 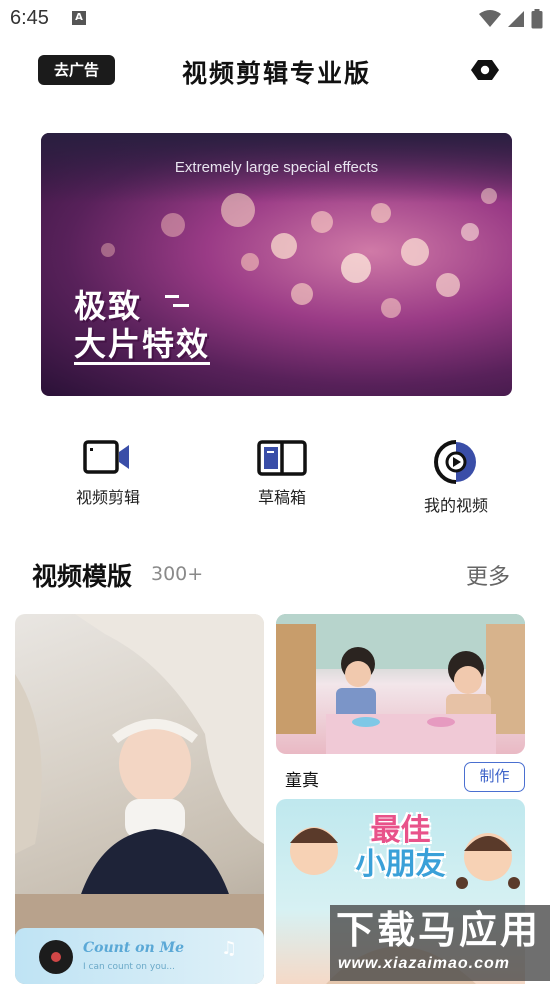 I want to click on wifi-icon, so click(x=490, y=18).